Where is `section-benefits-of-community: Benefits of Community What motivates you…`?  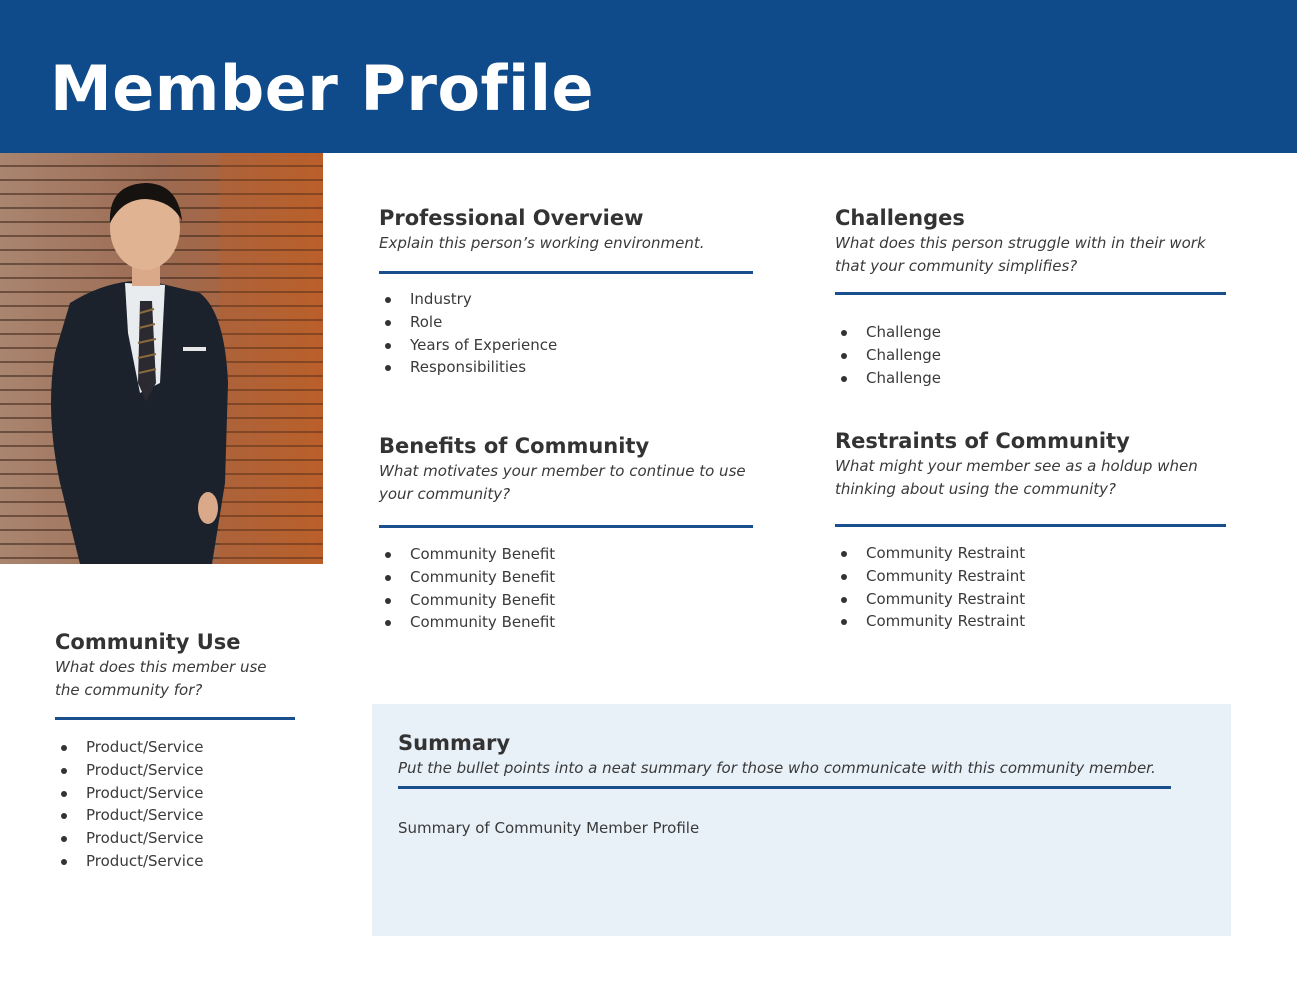 section-benefits-of-community: Benefits of Community What motivates you… is located at coordinates (566, 533).